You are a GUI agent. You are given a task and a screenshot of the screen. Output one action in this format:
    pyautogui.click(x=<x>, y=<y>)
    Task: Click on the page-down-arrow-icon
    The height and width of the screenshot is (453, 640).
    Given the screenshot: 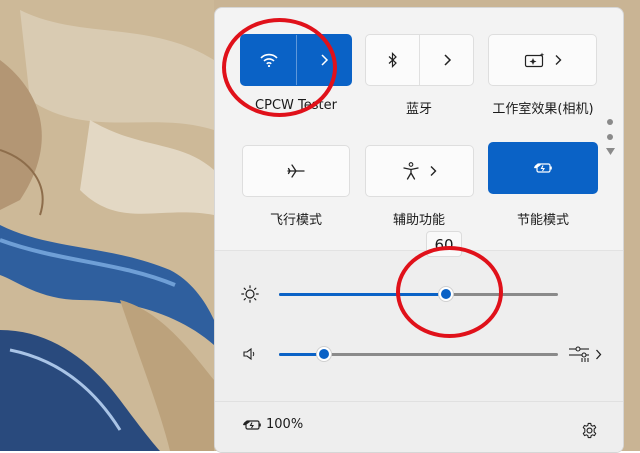 What is the action you would take?
    pyautogui.click(x=610, y=151)
    